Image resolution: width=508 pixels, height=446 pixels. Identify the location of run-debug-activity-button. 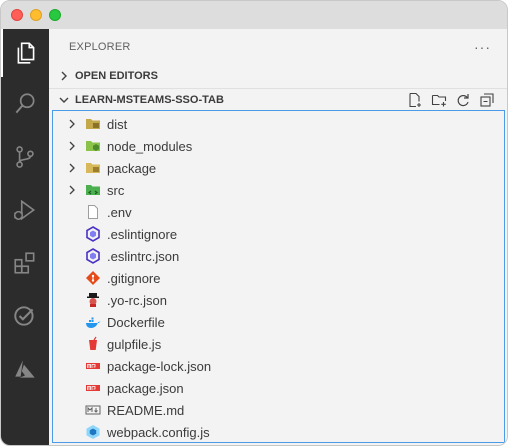
(25, 210).